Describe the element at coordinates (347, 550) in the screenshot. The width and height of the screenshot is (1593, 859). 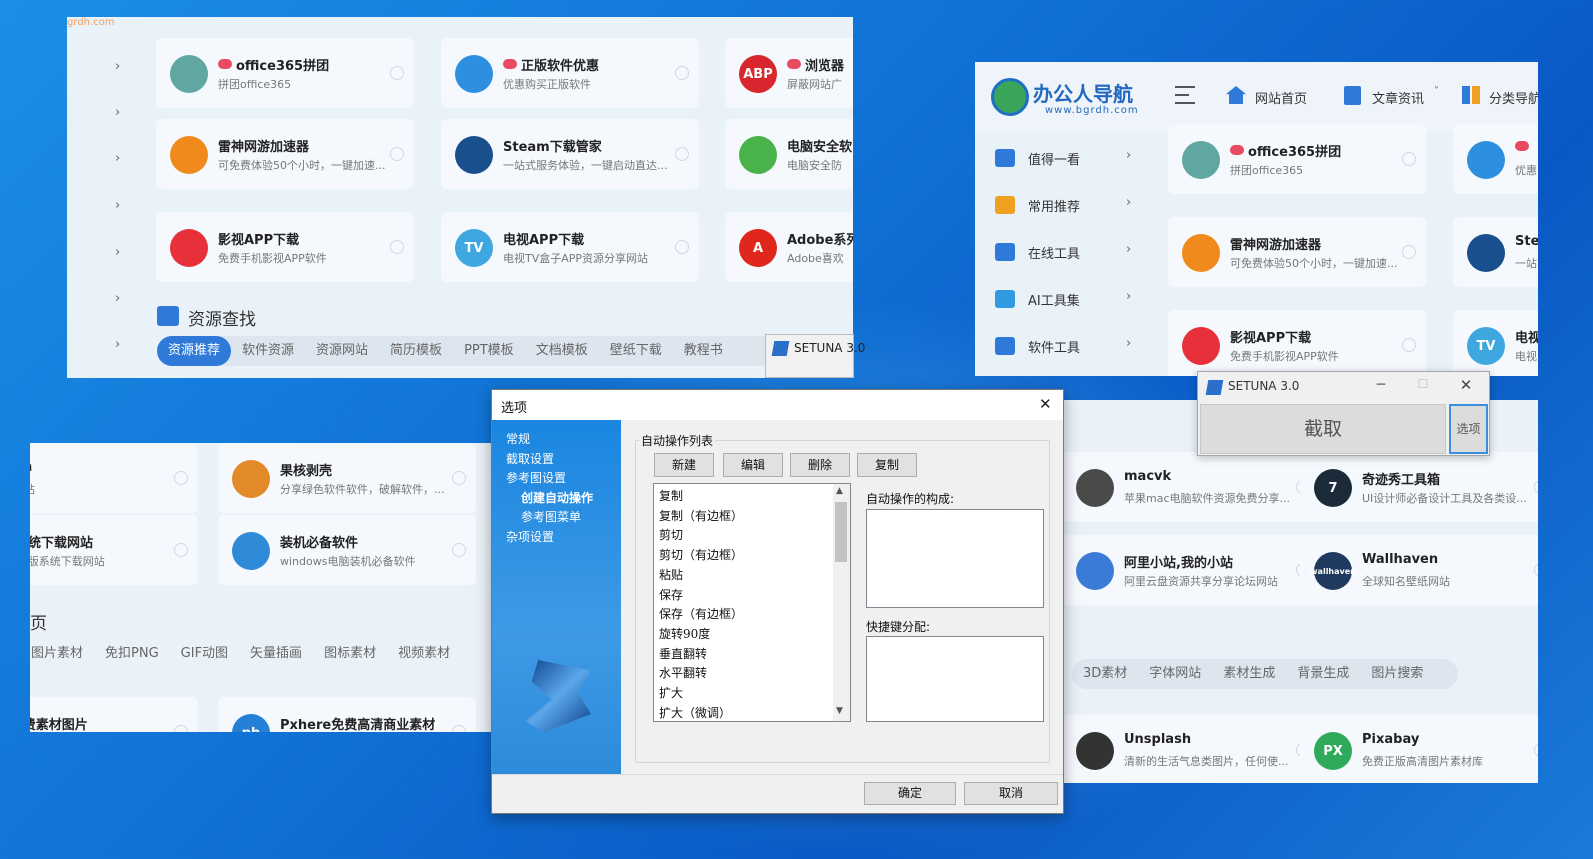
I see `site-card: 装机必备软件 windows电脑装机必备软件` at that location.